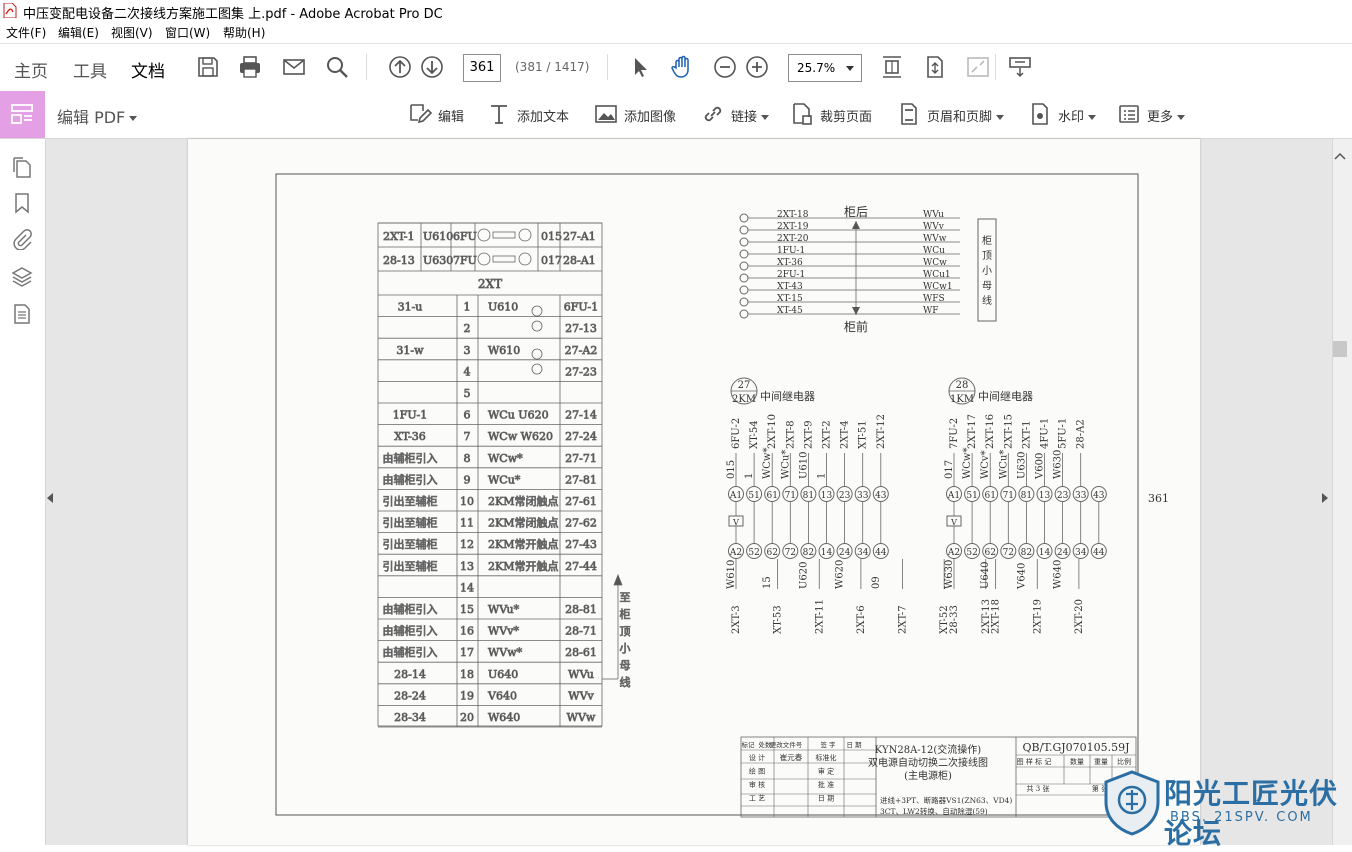 The image size is (1352, 852). Describe the element at coordinates (187, 32) in the screenshot. I see `menu-window: 窗口(W)` at that location.